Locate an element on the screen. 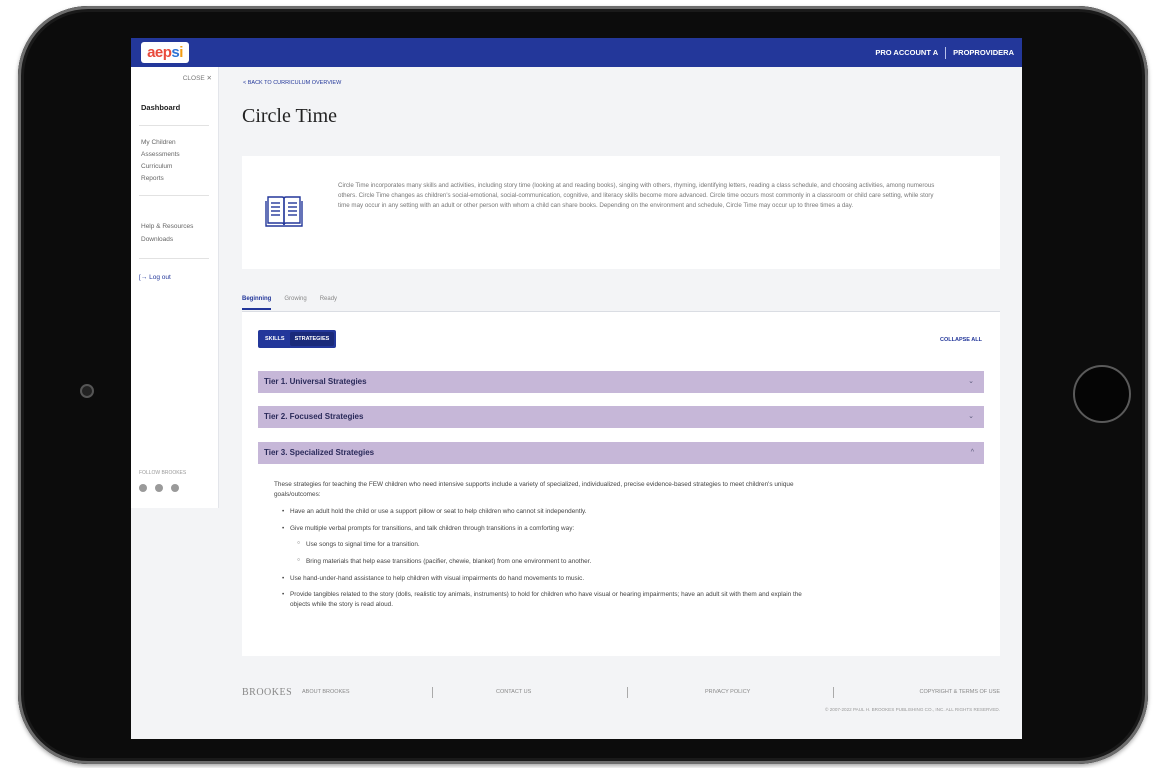  sidebar-item-assessments: Assessments is located at coordinates (160, 154).